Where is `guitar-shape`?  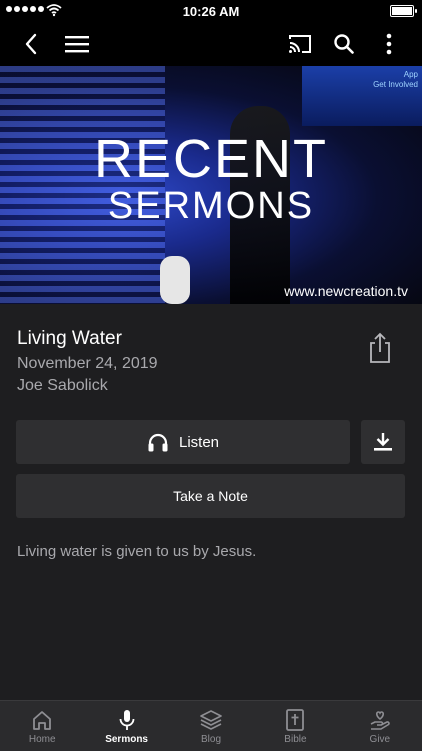 guitar-shape is located at coordinates (175, 280).